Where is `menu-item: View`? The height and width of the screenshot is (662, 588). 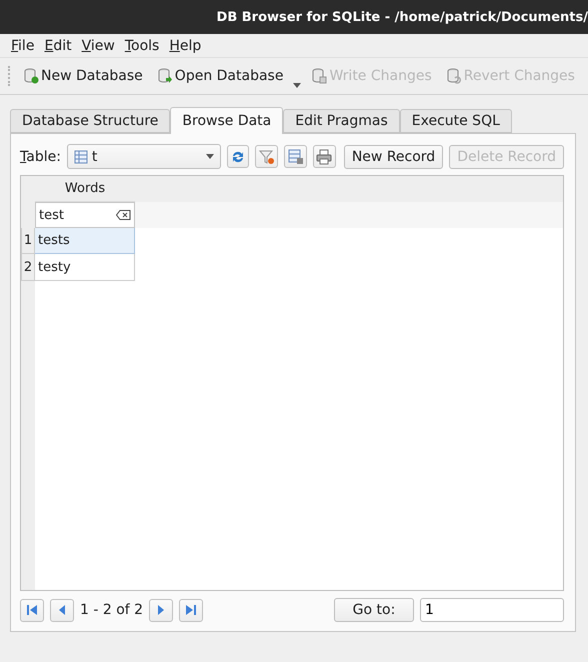 menu-item: View is located at coordinates (98, 46).